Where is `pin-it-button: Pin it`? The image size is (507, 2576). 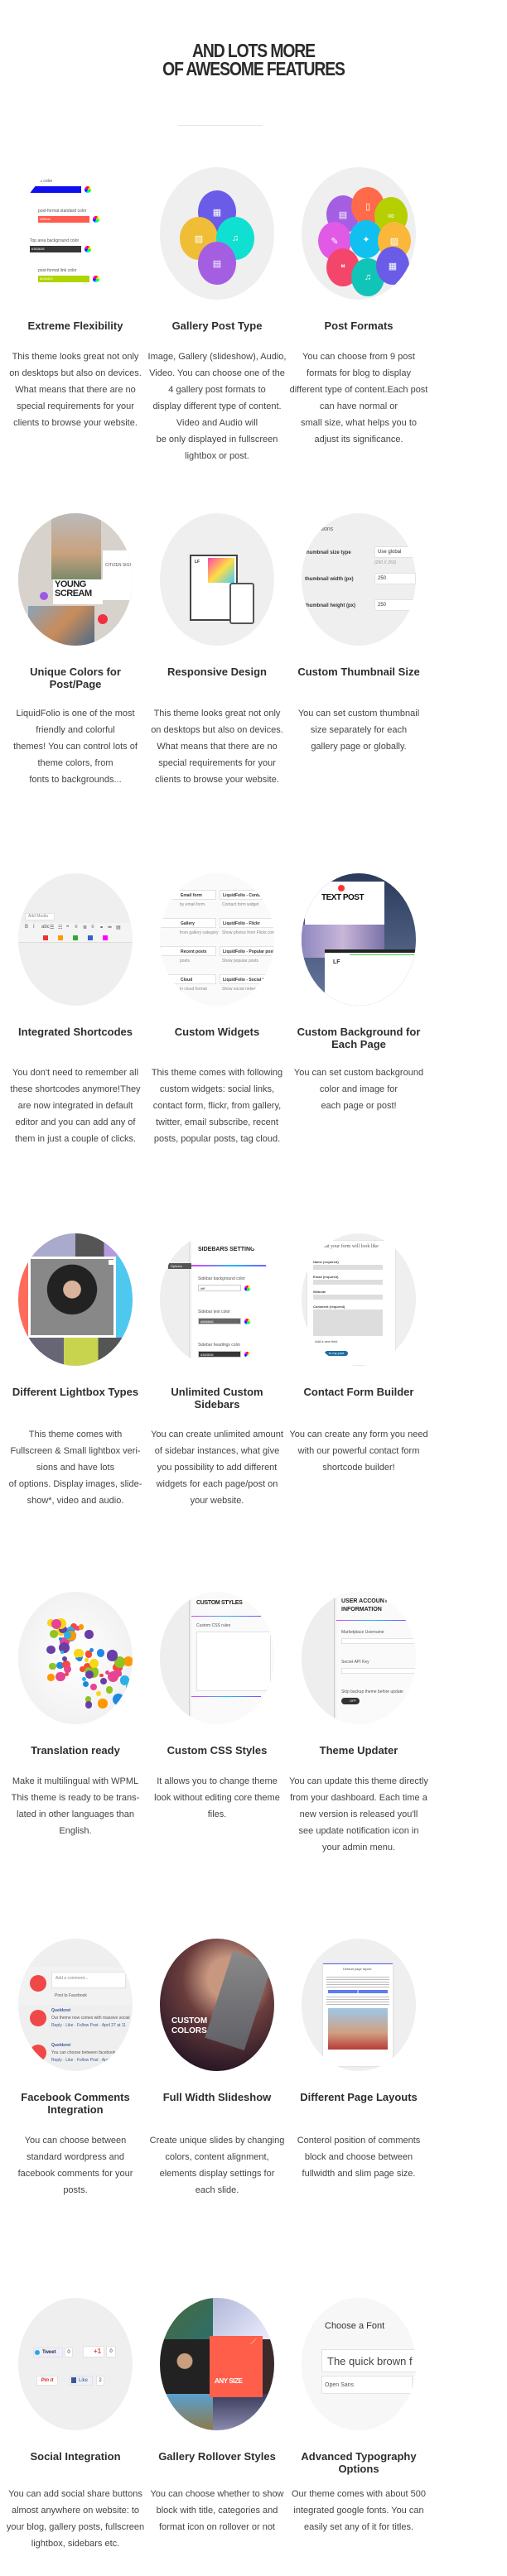 pin-it-button: Pin it is located at coordinates (47, 2381).